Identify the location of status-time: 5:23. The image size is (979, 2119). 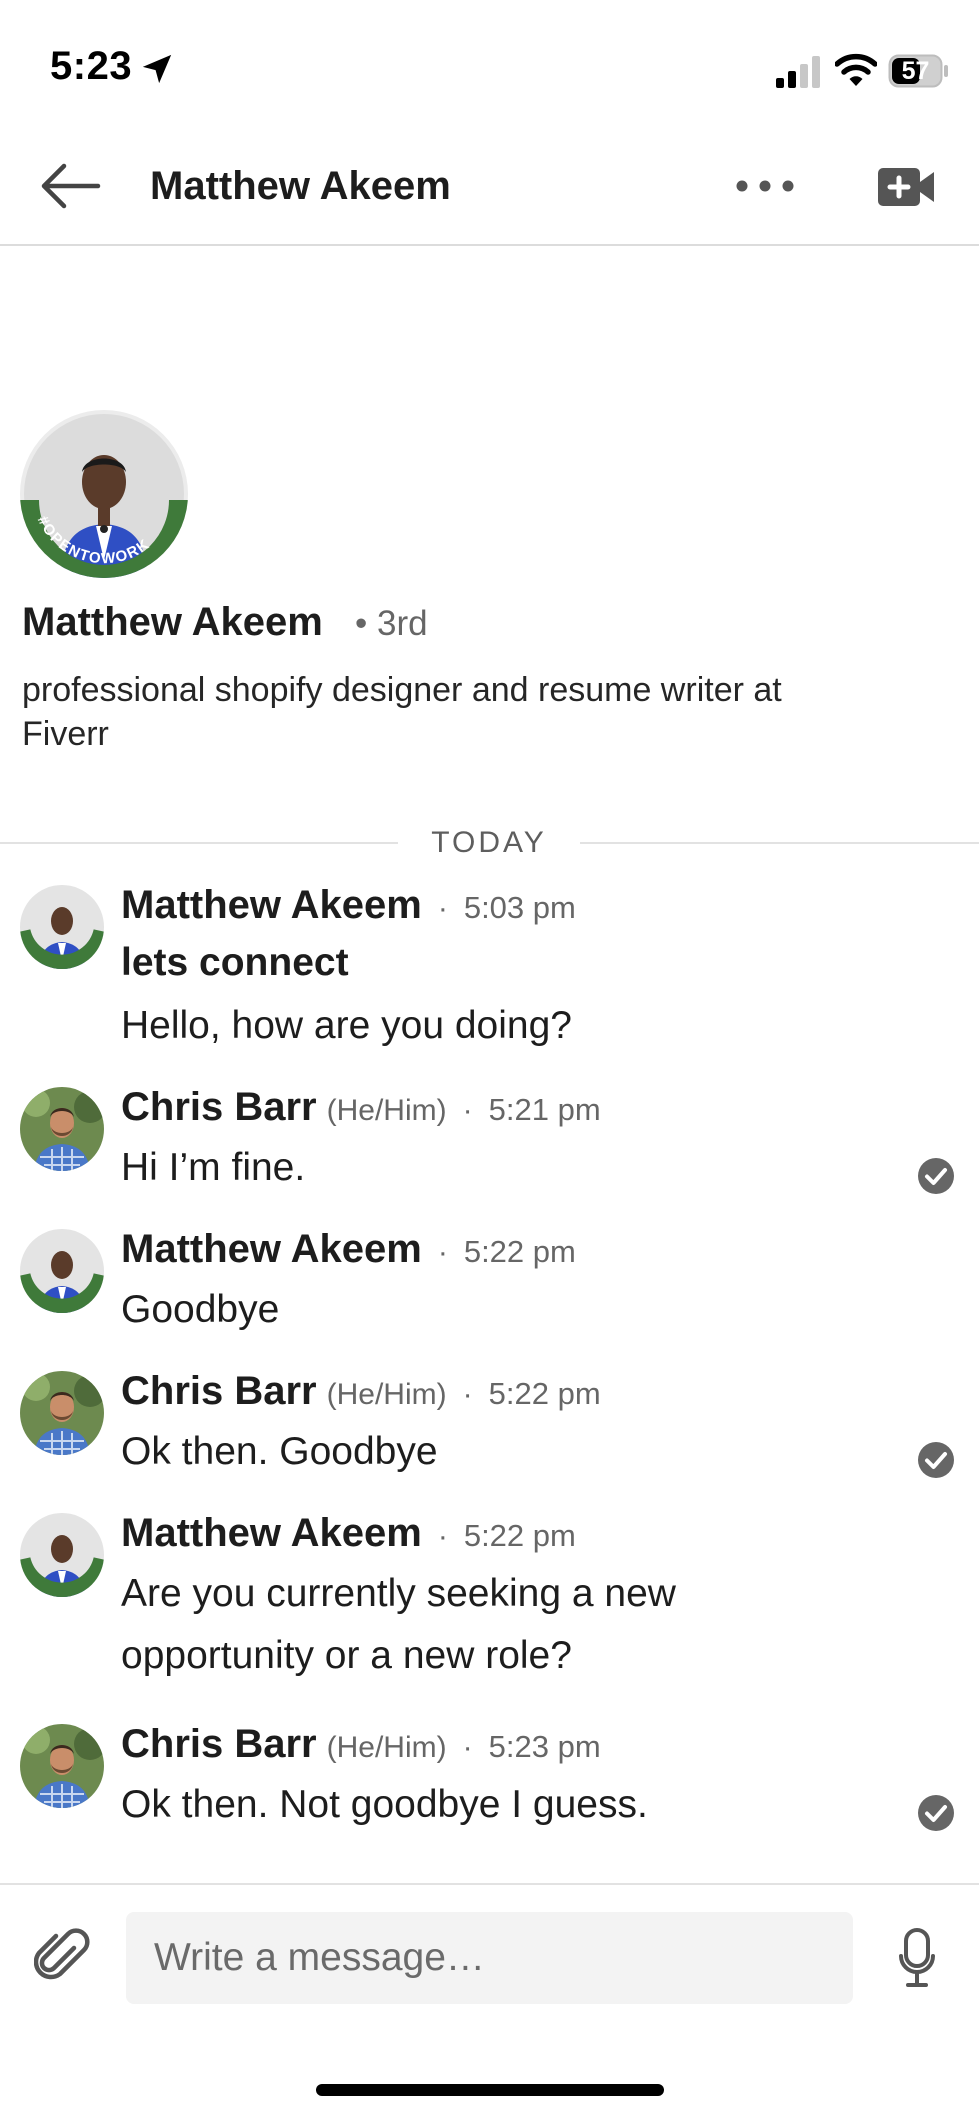
(91, 66).